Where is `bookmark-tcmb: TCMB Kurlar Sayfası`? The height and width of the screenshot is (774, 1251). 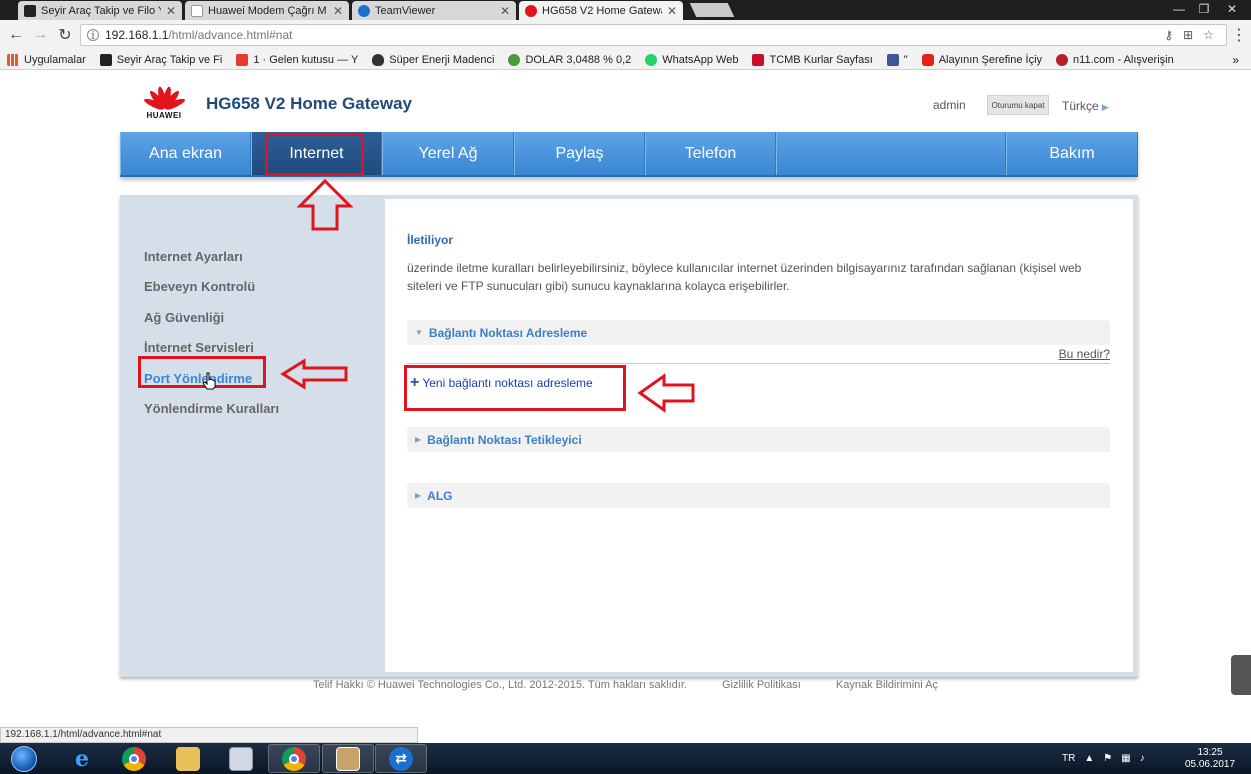
bookmark-tcmb: TCMB Kurlar Sayfası is located at coordinates (812, 59).